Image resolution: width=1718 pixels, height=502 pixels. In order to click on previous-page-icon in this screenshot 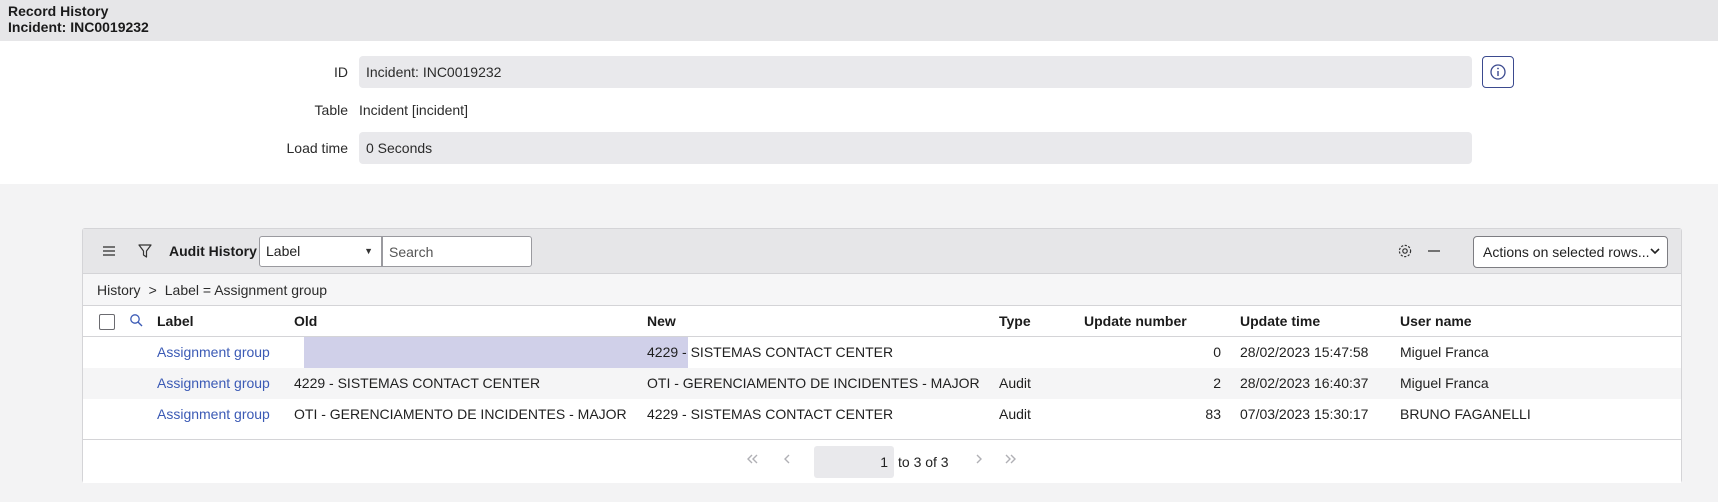, I will do `click(787, 460)`.